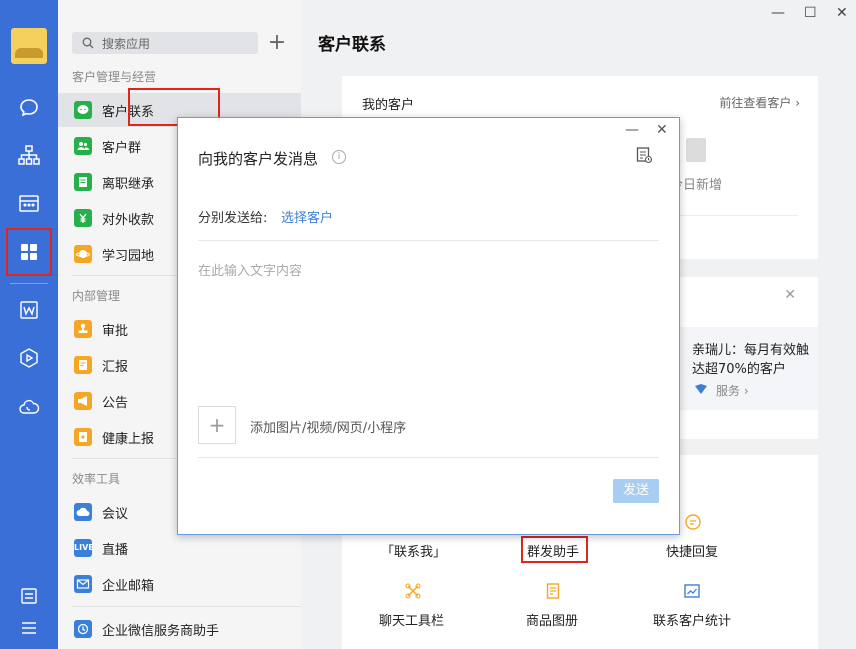 The image size is (856, 649). Describe the element at coordinates (277, 43) in the screenshot. I see `add-app-button: +` at that location.